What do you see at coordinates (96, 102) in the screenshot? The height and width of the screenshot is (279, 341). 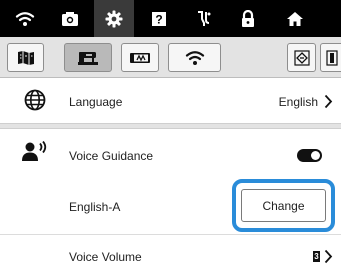 I see `language-label: Language` at bounding box center [96, 102].